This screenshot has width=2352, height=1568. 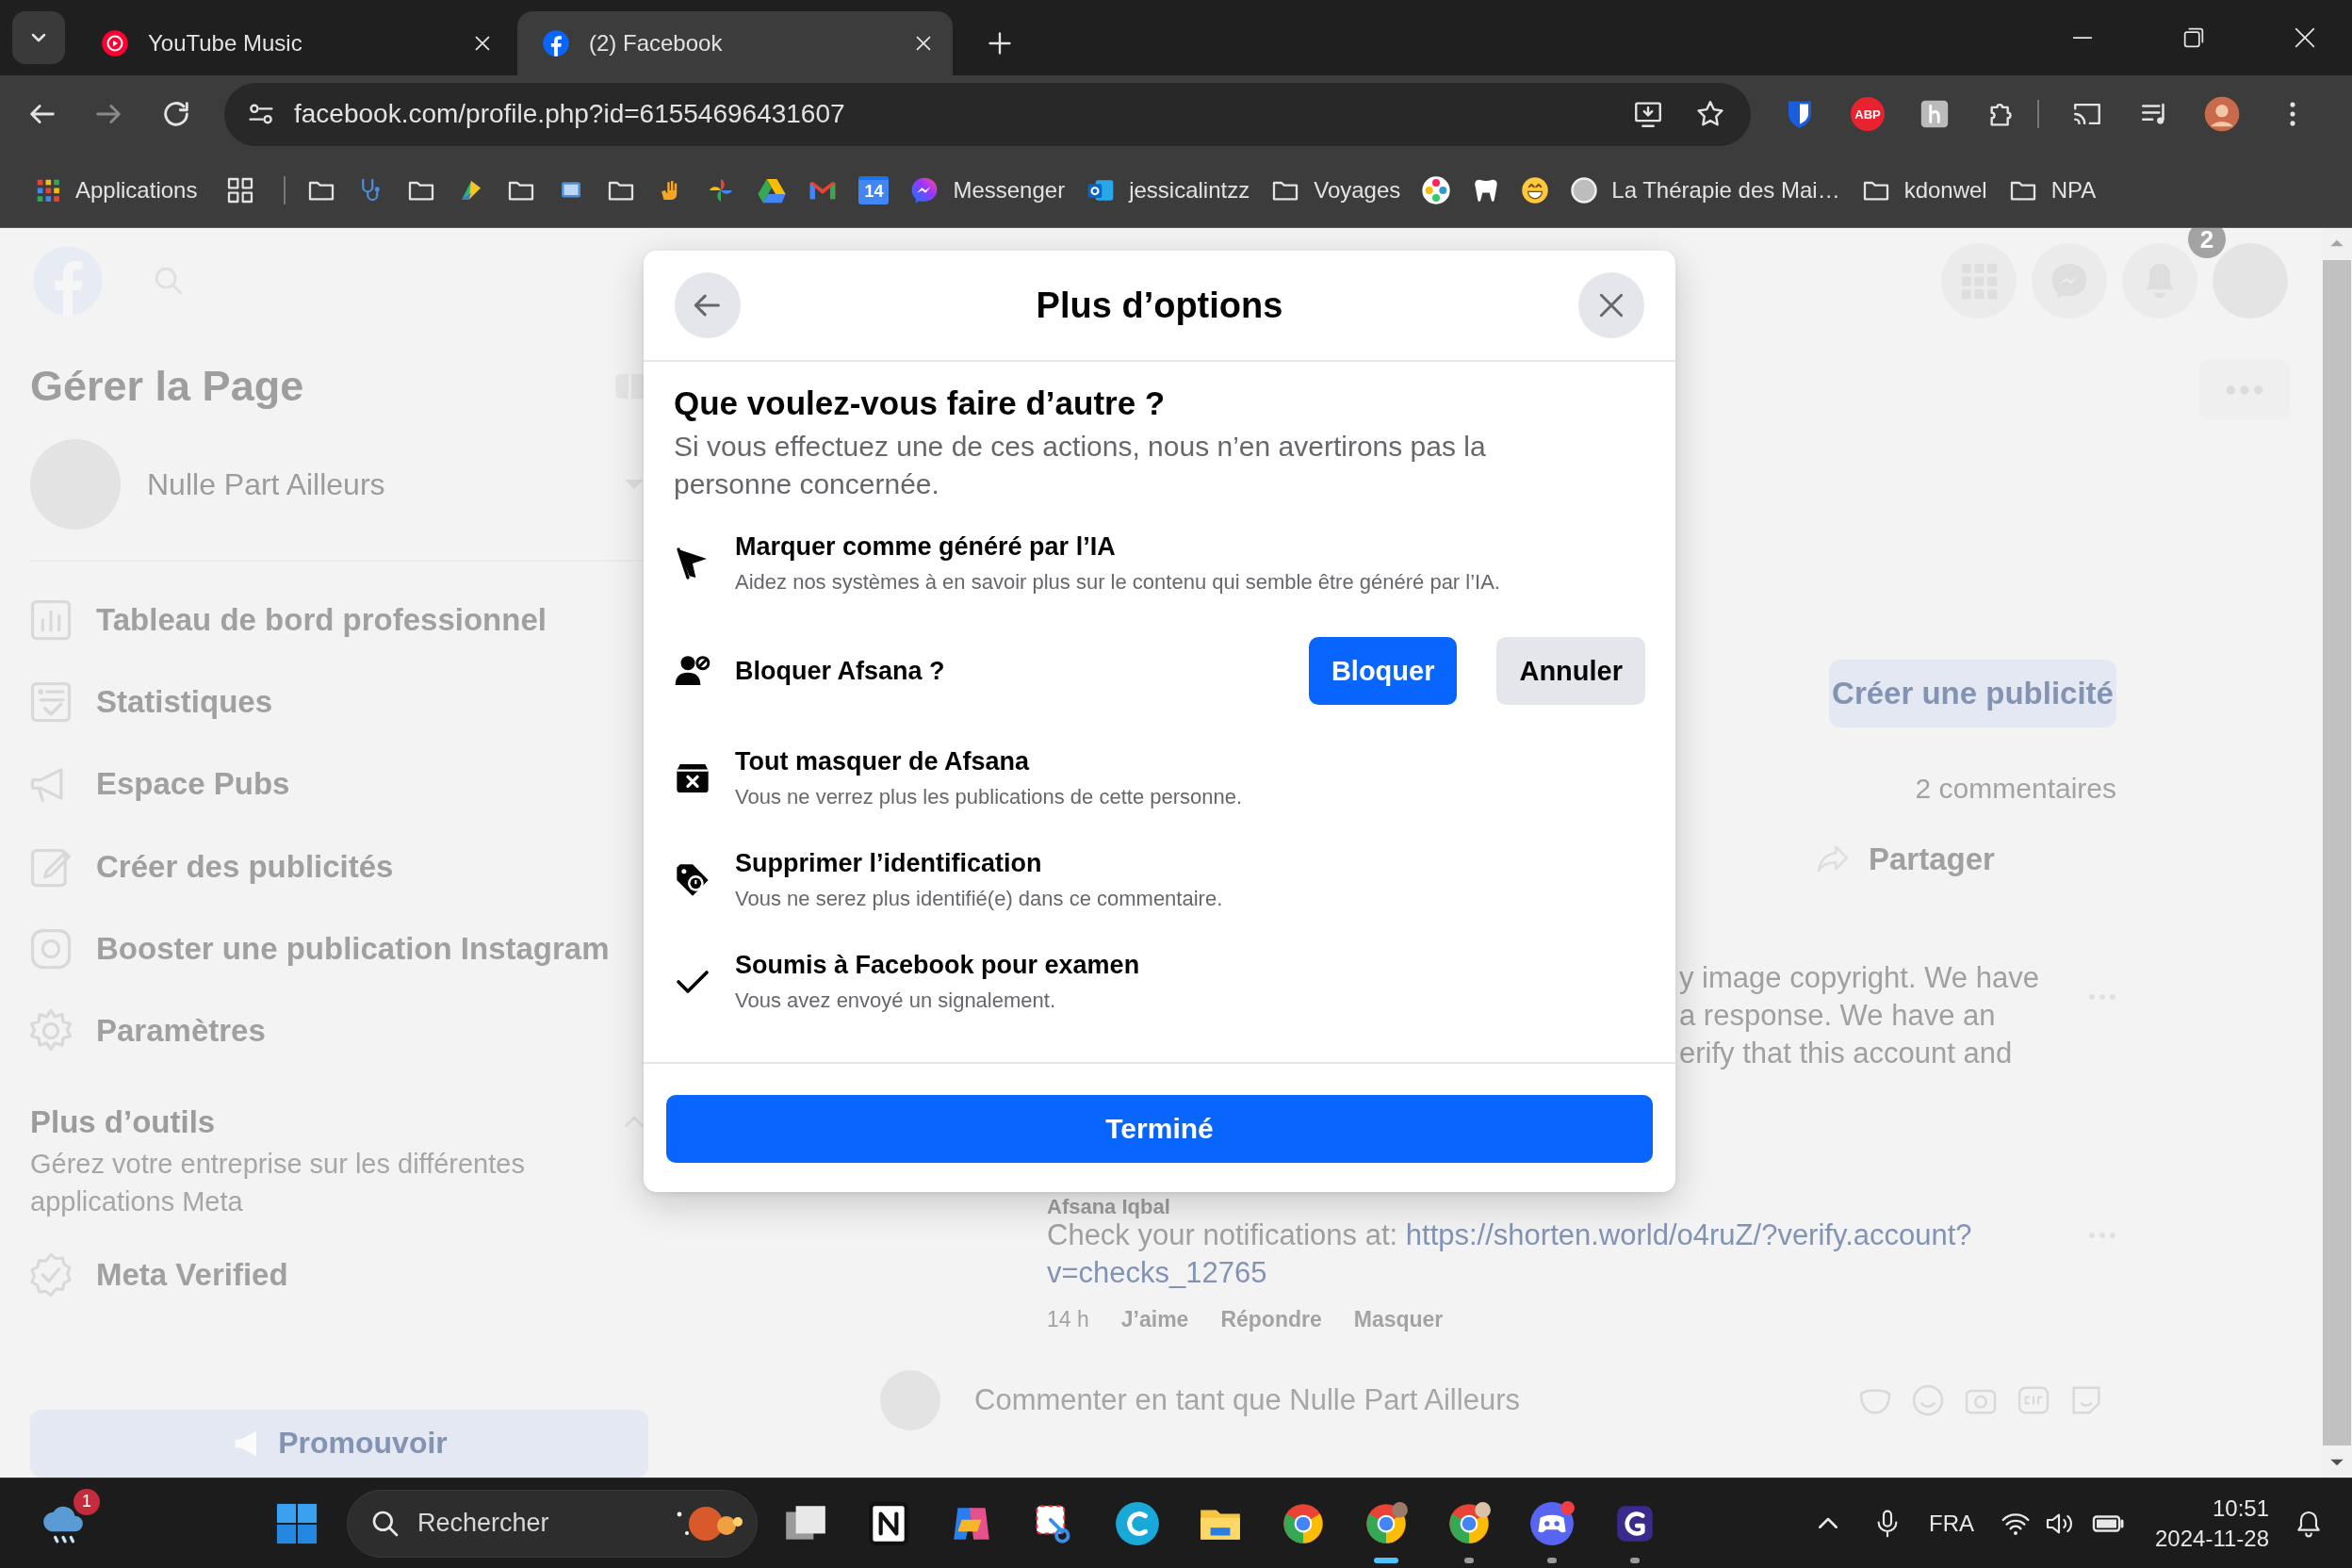 I want to click on section-title: Plus d’outils, so click(x=123, y=1123).